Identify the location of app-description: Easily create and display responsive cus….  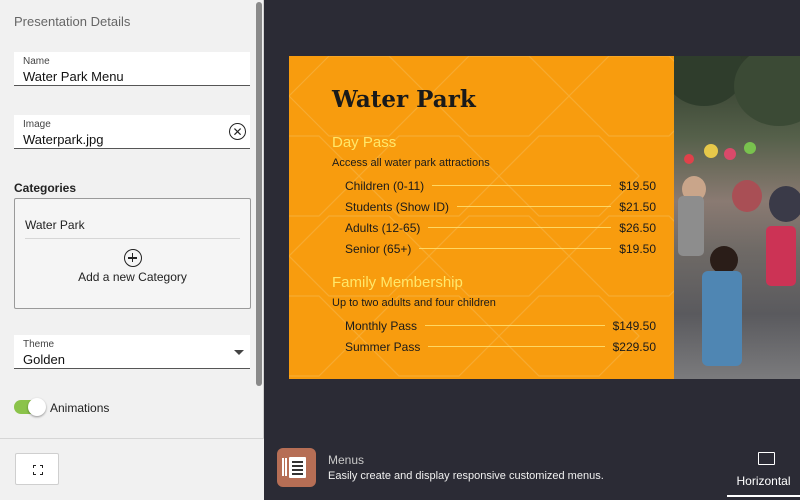
(466, 476).